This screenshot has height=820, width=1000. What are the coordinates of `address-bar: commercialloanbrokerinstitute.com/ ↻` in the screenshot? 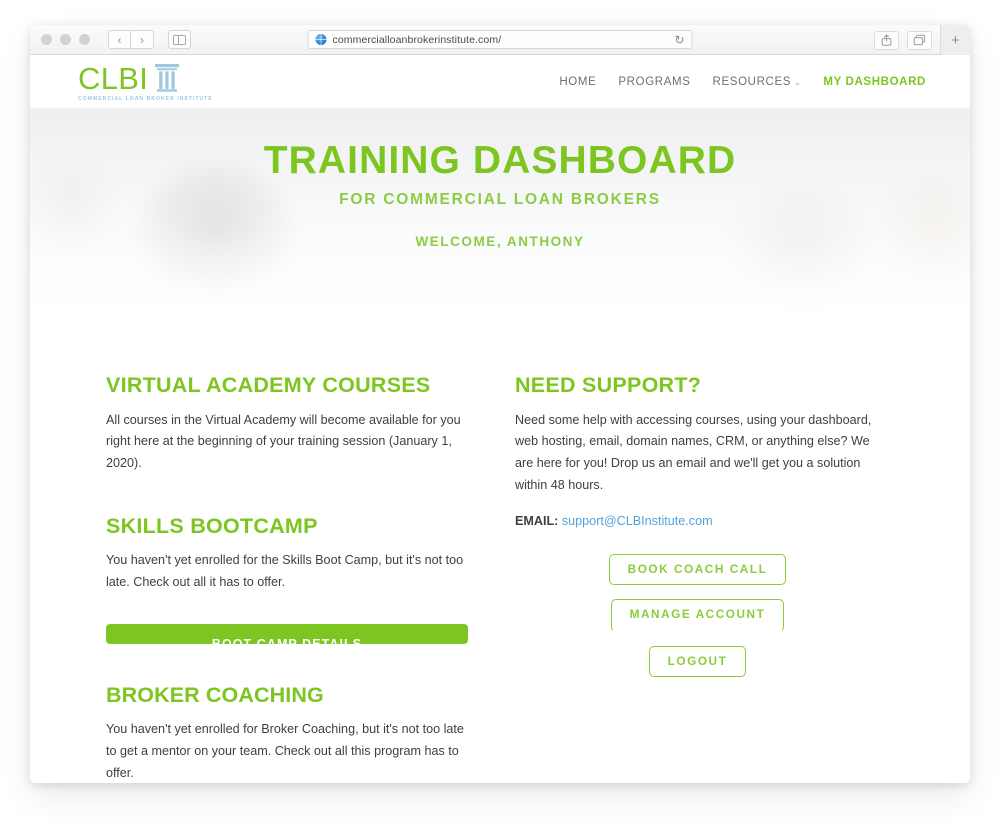 It's located at (500, 39).